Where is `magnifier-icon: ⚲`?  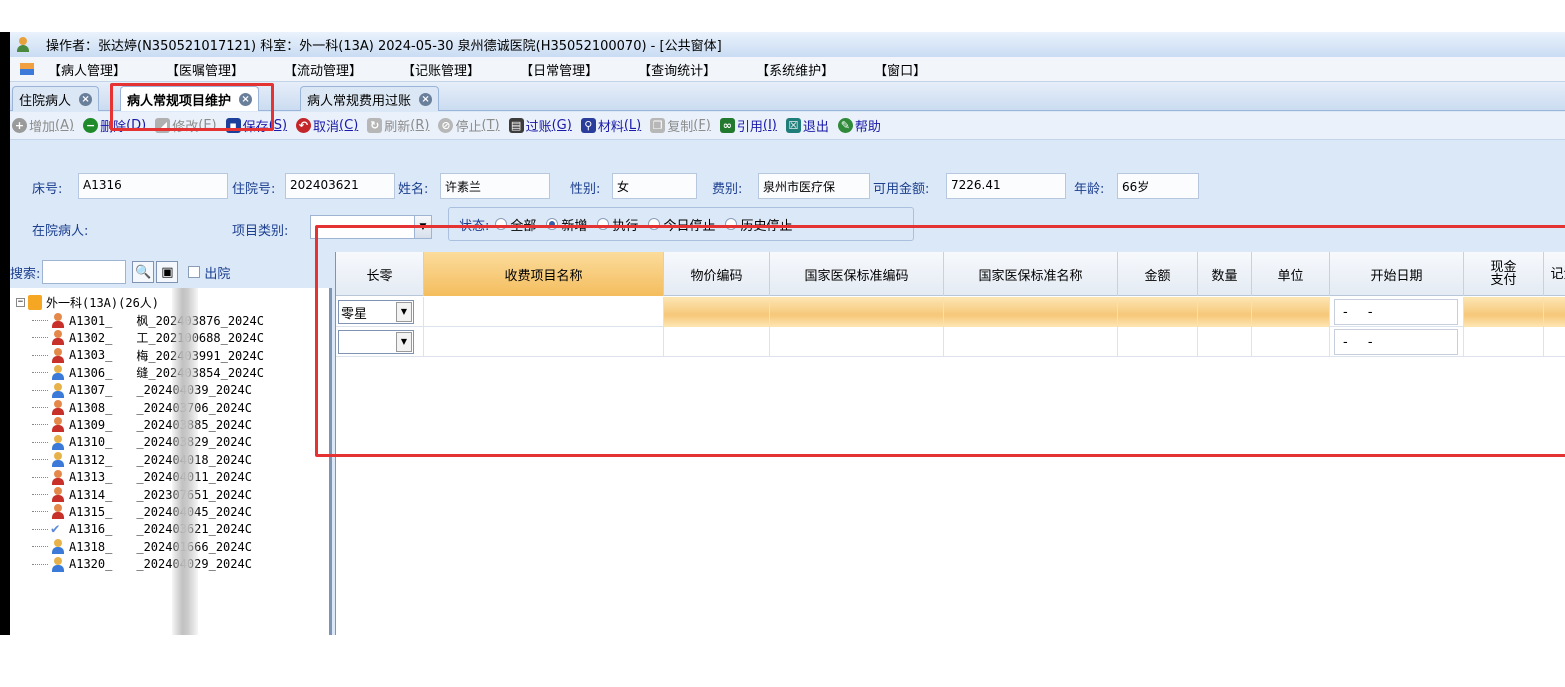 magnifier-icon: ⚲ is located at coordinates (588, 125).